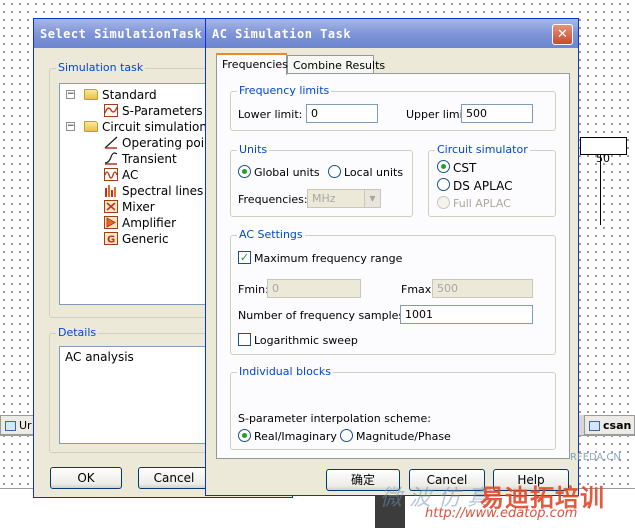 This screenshot has height=528, width=635. I want to click on tree-item-spectral-lines: Spectral lines, so click(153, 191).